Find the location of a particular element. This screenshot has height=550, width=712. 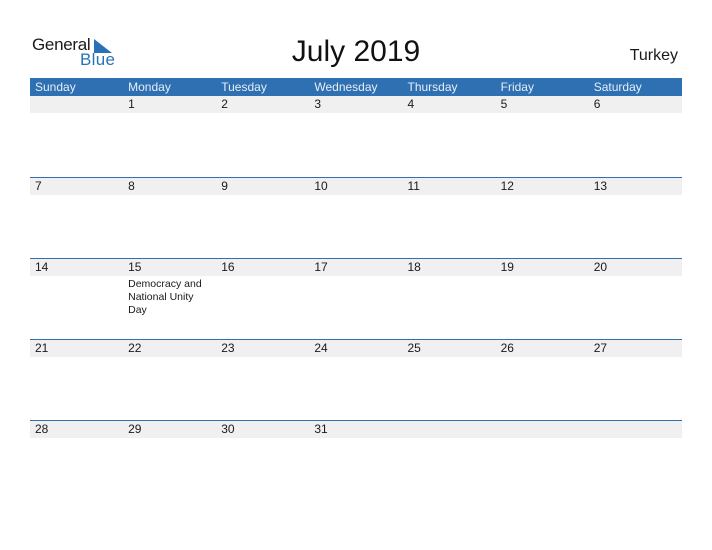

calendar-title: July 2019 is located at coordinates (356, 51).